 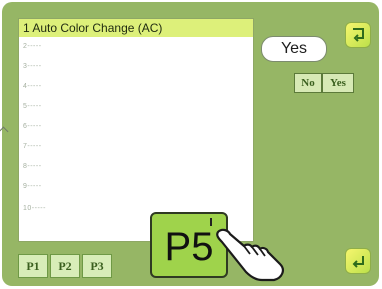 What do you see at coordinates (32, 147) in the screenshot?
I see `list-item: 7-----` at bounding box center [32, 147].